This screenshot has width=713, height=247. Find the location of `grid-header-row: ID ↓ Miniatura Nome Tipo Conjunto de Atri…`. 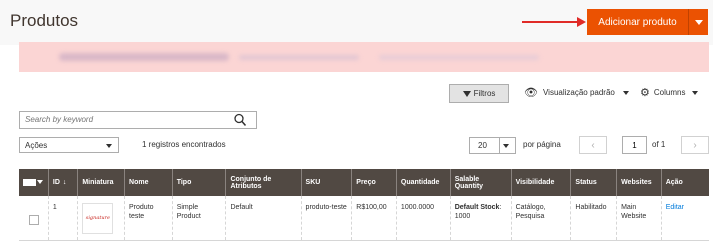

grid-header-row: ID ↓ Miniatura Nome Tipo Conjunto de Atri… is located at coordinates (364, 182).